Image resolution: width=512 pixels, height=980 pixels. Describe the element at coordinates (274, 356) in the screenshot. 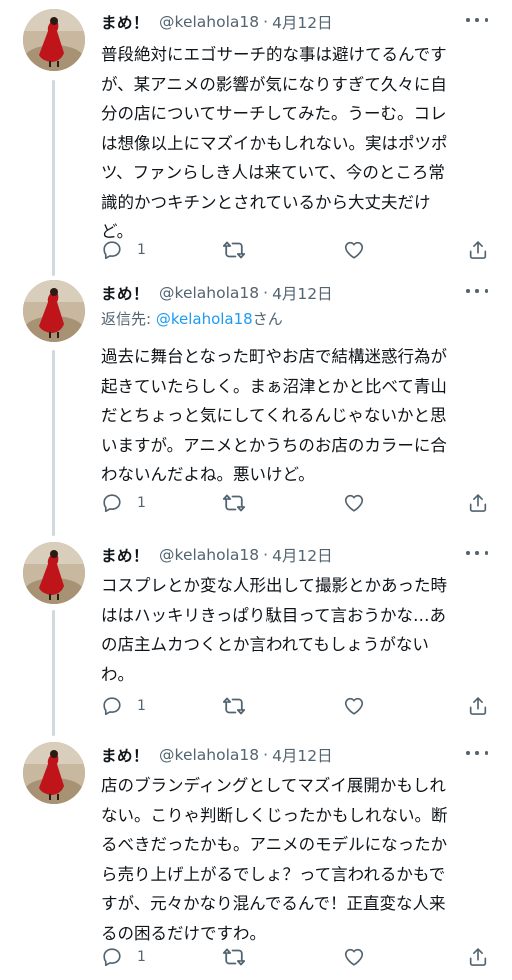

I see `tweet-text-line: 過去に舞台となった町やお店で結構迷惑行為が` at that location.